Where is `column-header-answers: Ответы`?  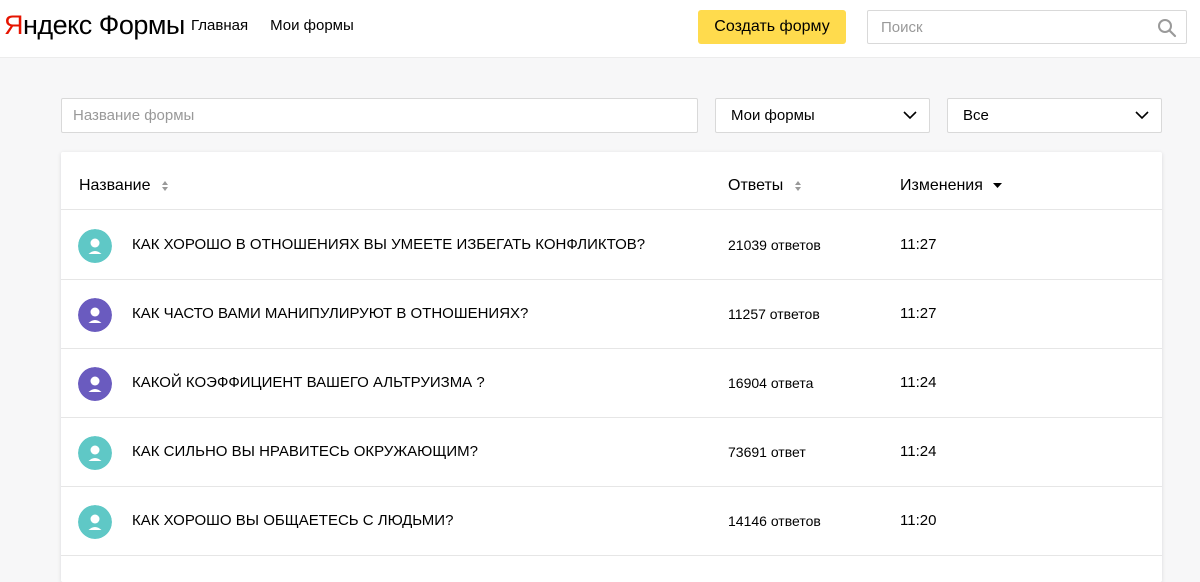
column-header-answers: Ответы is located at coordinates (765, 186).